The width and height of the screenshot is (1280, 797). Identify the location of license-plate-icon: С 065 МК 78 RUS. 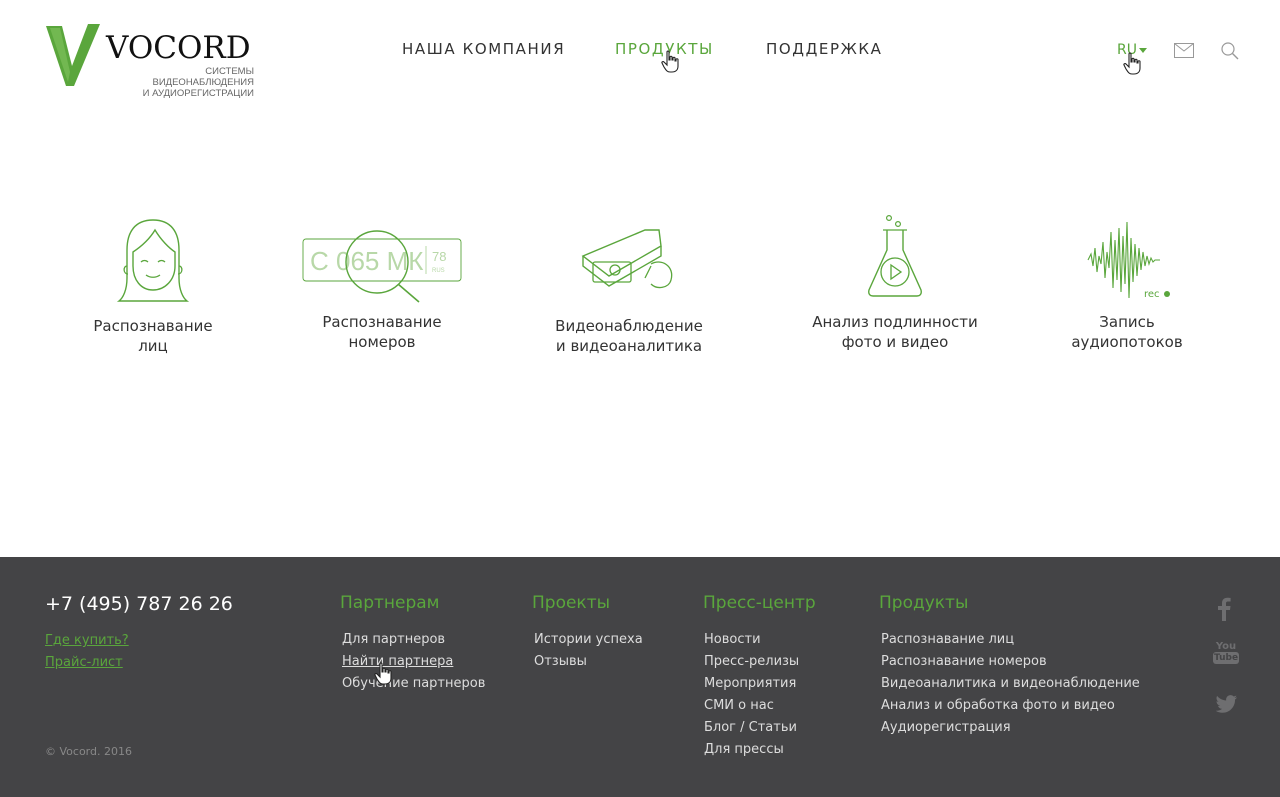
(382, 266).